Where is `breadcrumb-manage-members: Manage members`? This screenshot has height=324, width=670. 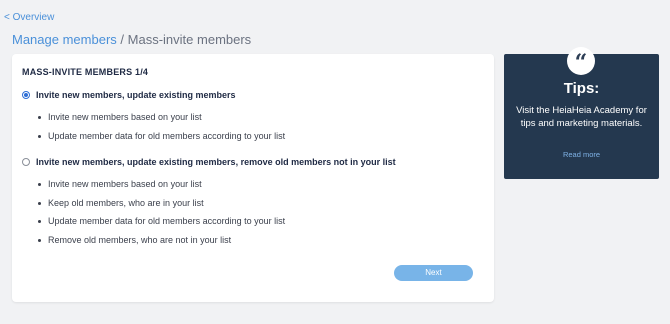
breadcrumb-manage-members: Manage members is located at coordinates (64, 39).